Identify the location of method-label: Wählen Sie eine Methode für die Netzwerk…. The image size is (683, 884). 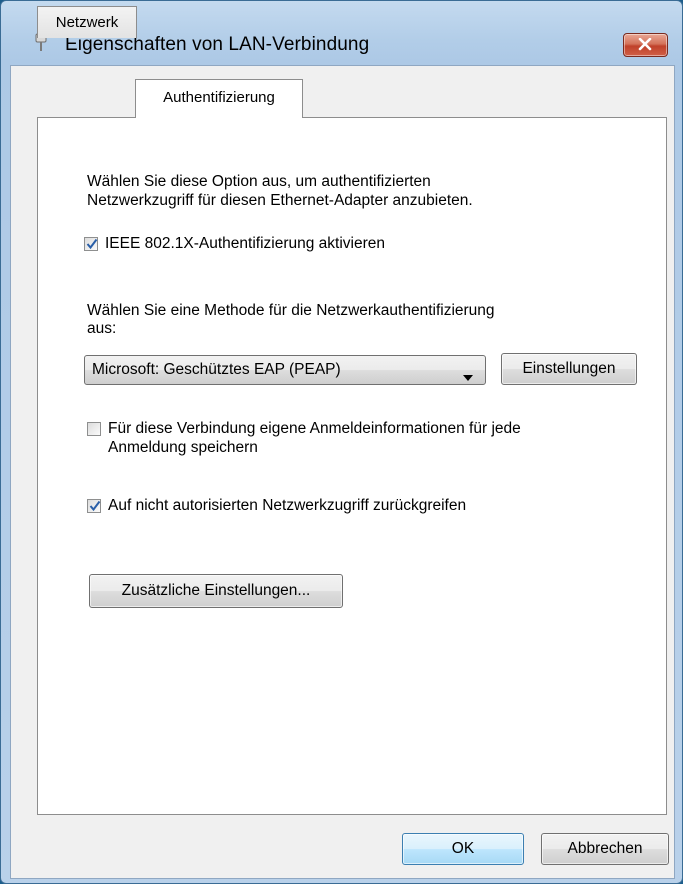
(291, 310).